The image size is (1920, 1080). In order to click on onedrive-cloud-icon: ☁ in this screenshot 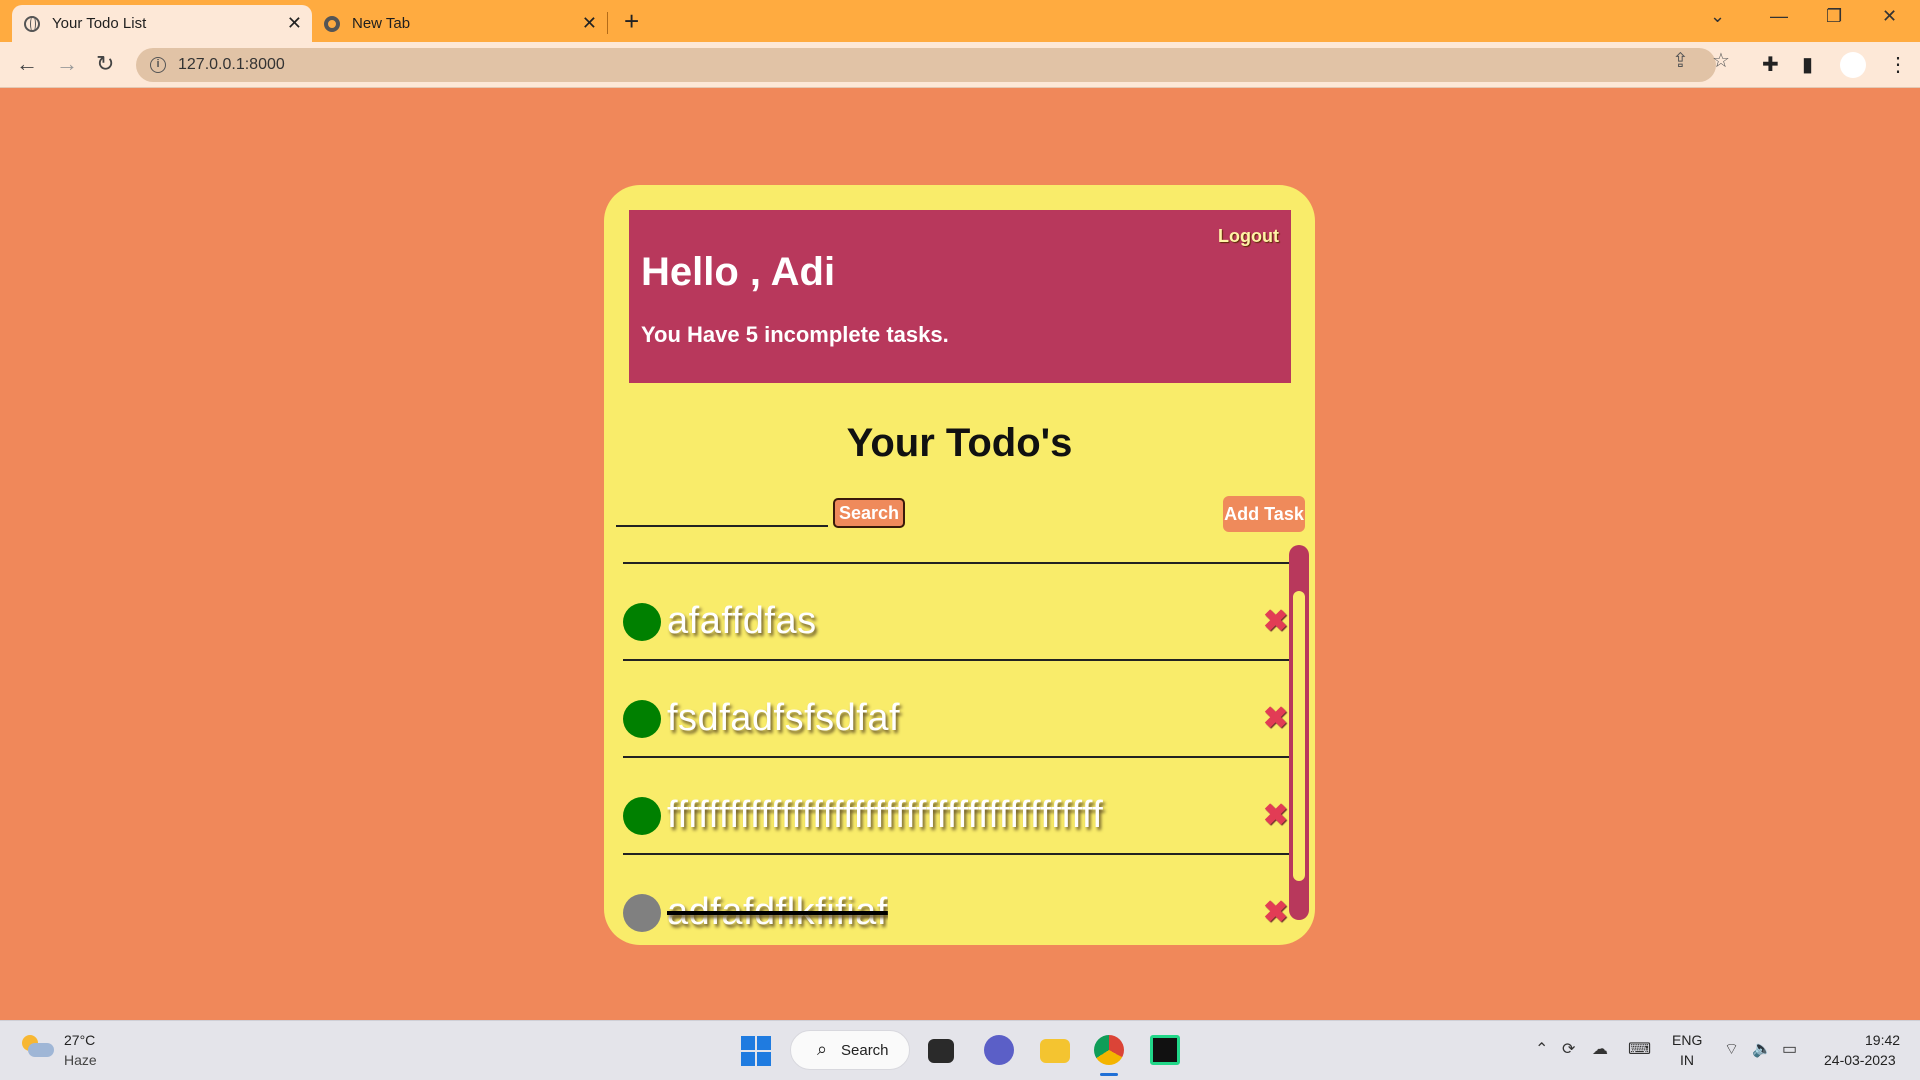, I will do `click(1600, 1049)`.